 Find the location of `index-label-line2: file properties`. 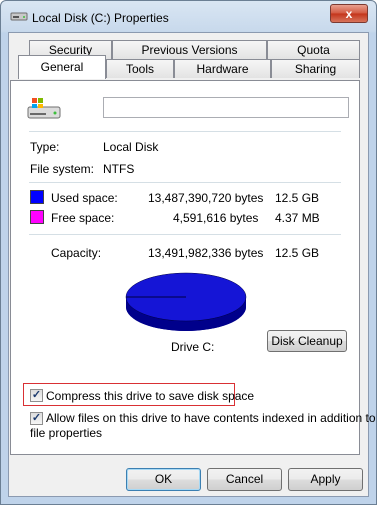

index-label-line2: file properties is located at coordinates (66, 433).